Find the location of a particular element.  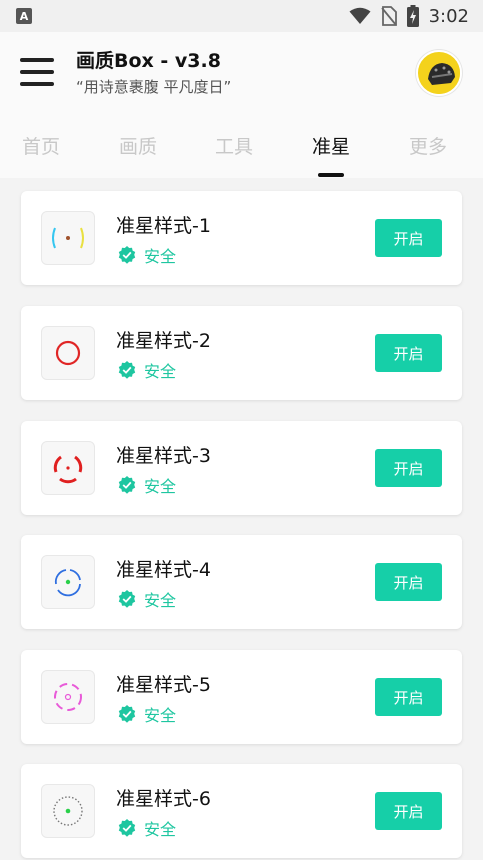

status-time: 3:02 is located at coordinates (448, 16).